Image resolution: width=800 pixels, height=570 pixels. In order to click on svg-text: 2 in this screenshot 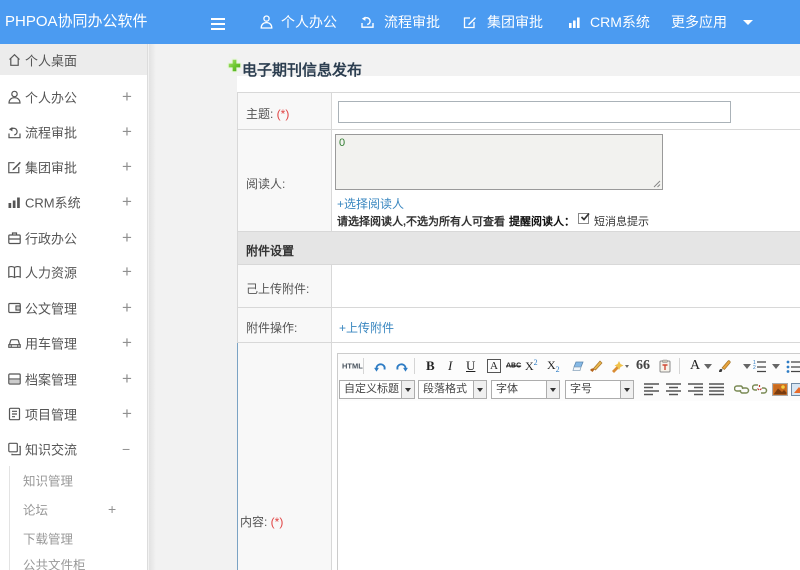, I will do `click(754, 368)`.